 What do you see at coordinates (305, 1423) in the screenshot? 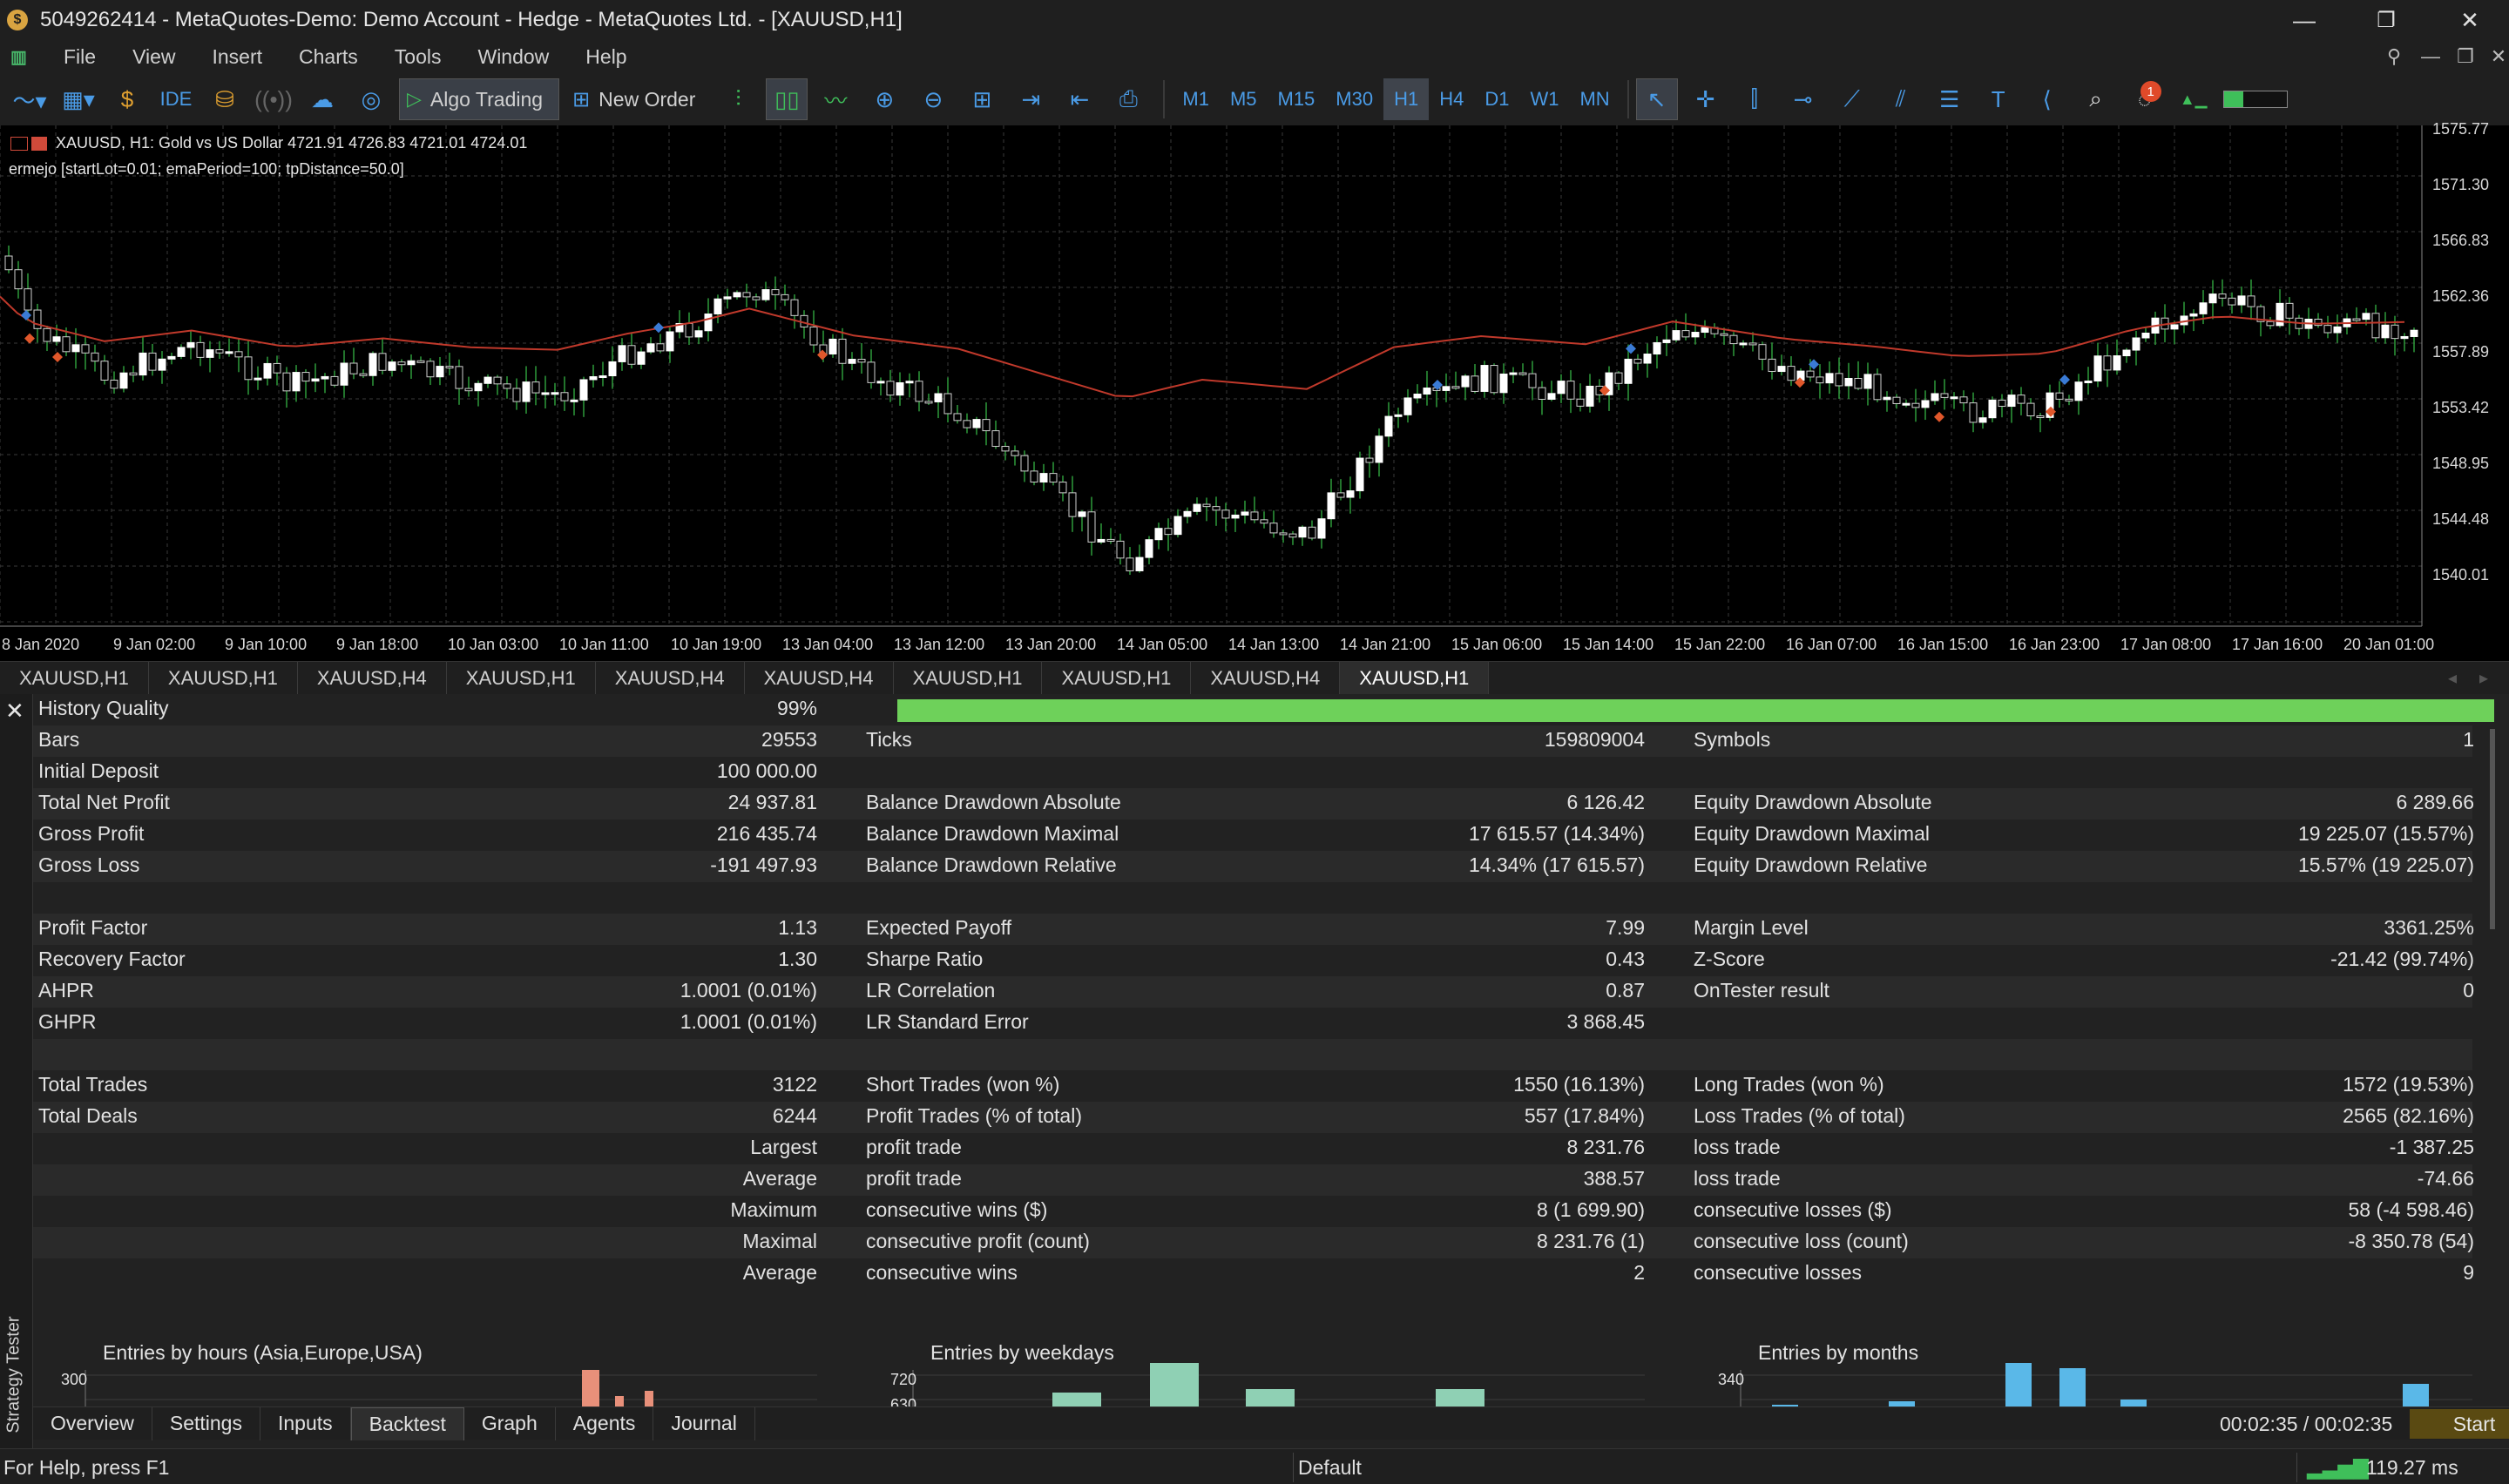
I see `tab-inputs: Inputs` at bounding box center [305, 1423].